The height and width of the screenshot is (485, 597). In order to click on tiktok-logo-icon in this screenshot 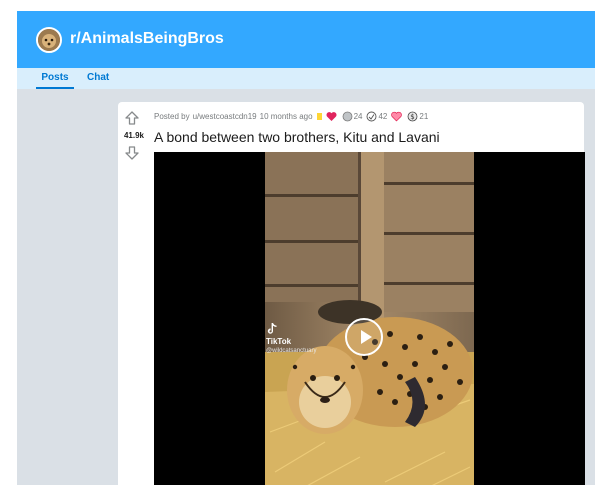, I will do `click(272, 328)`.